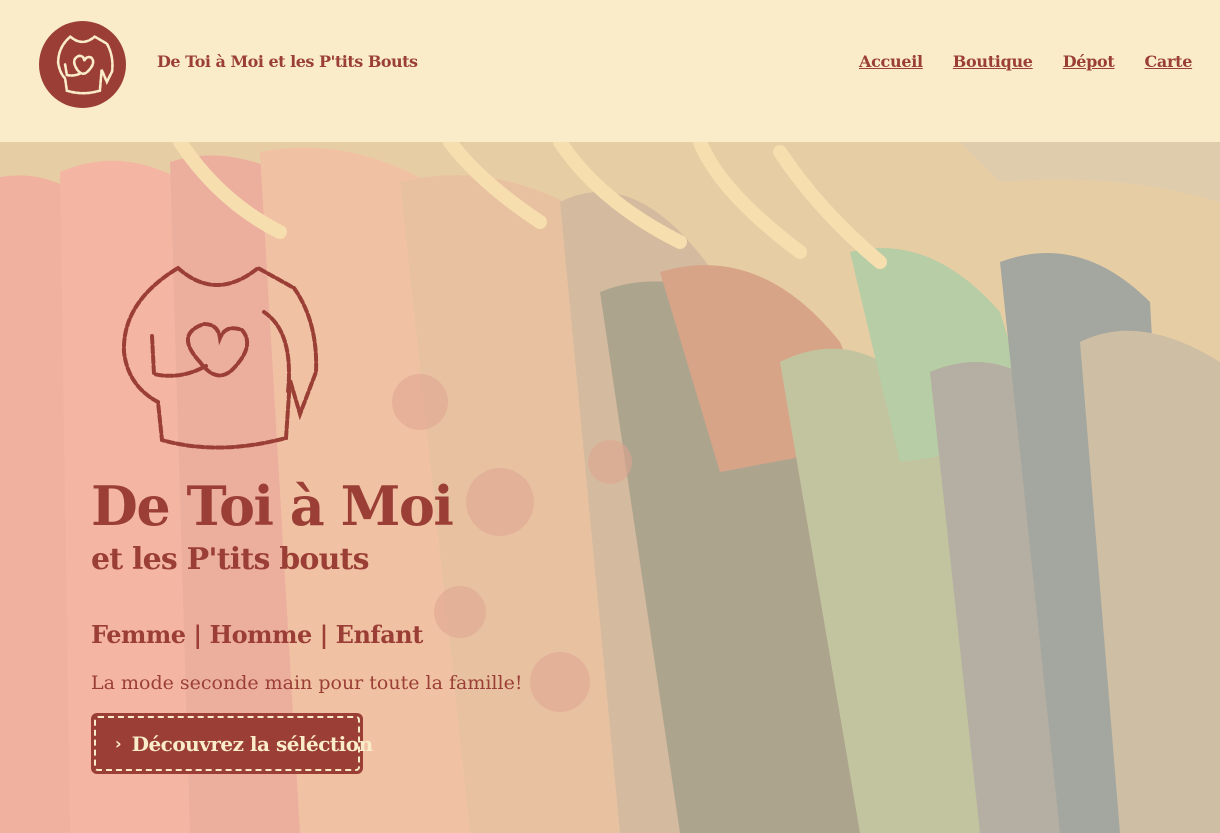 The image size is (1220, 833). I want to click on hero-subtitle: et les P'tits bouts, so click(230, 559).